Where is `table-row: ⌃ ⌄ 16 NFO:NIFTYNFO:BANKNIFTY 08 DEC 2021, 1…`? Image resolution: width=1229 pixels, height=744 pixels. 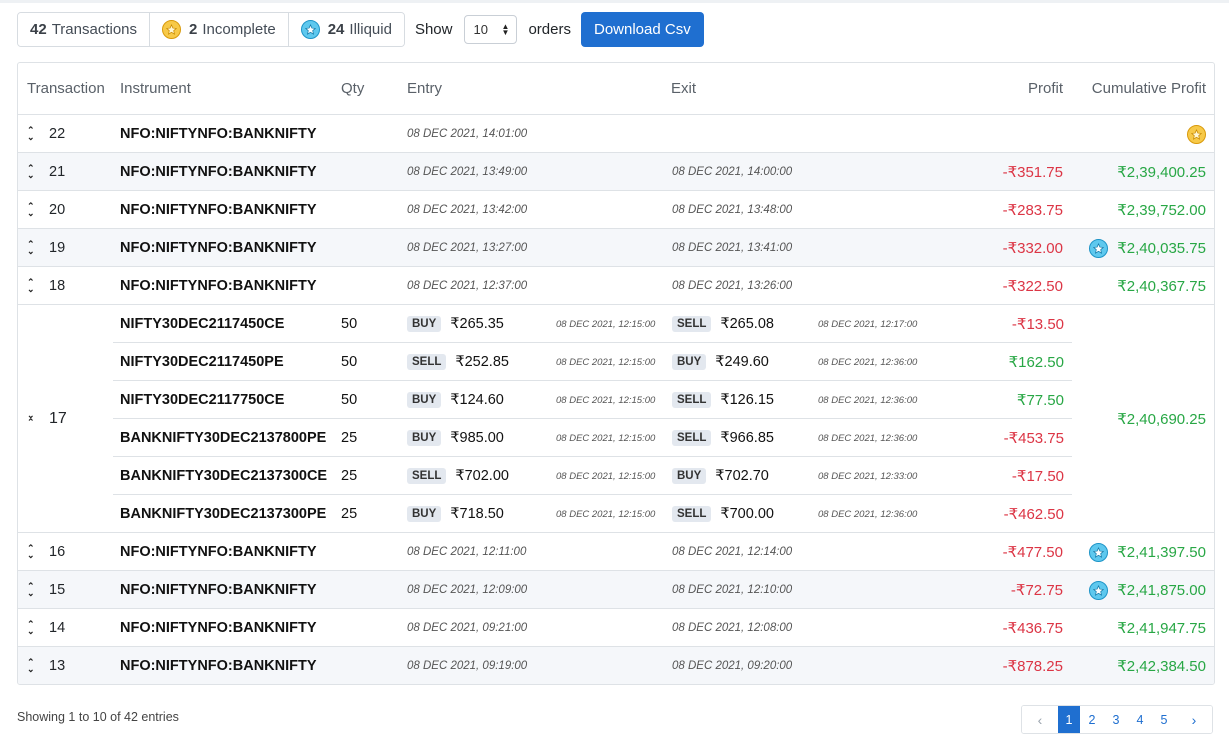 table-row: ⌃ ⌄ 16 NFO:NIFTYNFO:BANKNIFTY 08 DEC 2021, 1… is located at coordinates (616, 552).